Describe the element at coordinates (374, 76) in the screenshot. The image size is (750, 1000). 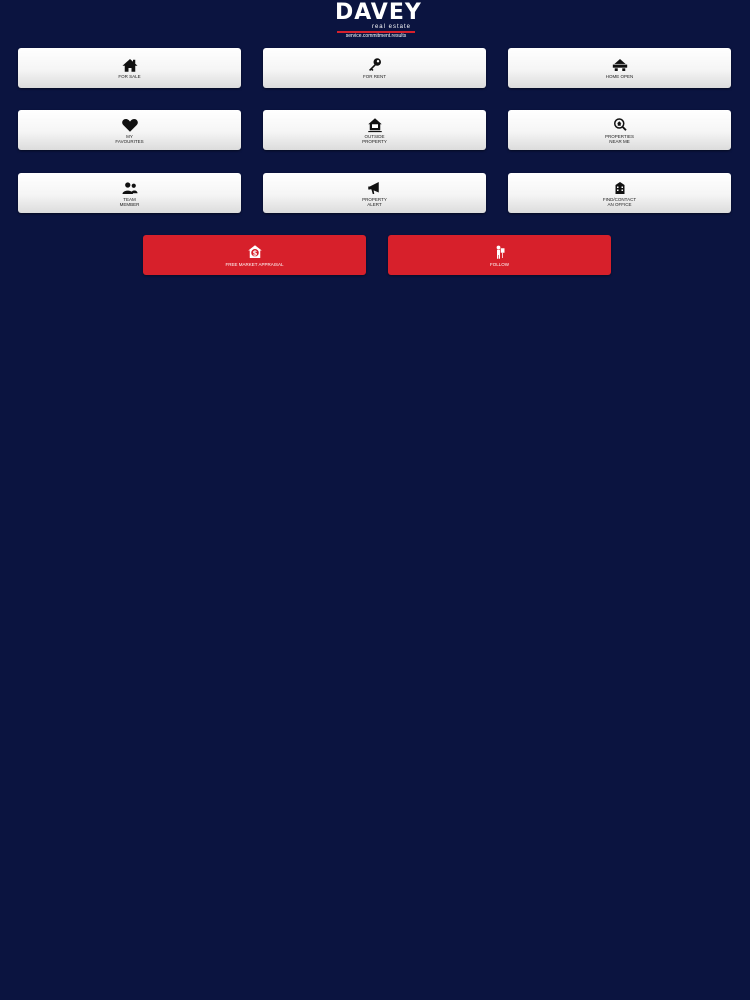
I see `for-rent-label: For Rent` at that location.